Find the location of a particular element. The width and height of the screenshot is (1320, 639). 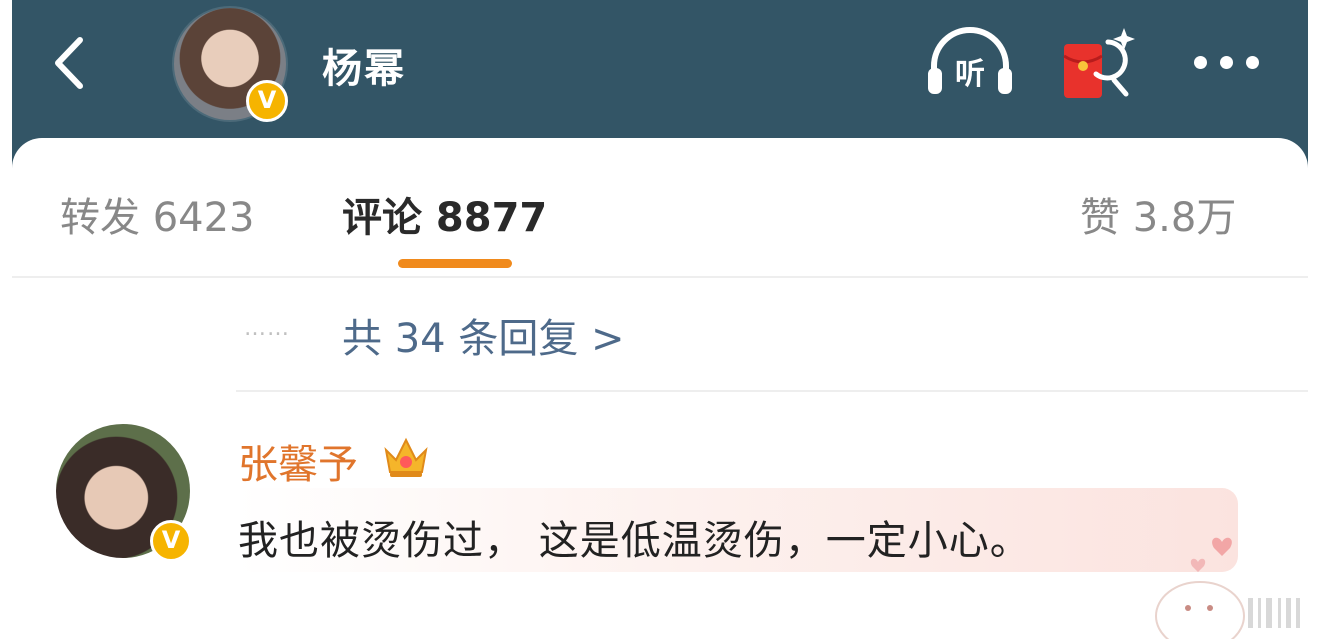

tab-comments: 评论 8877 is located at coordinates (444, 214).